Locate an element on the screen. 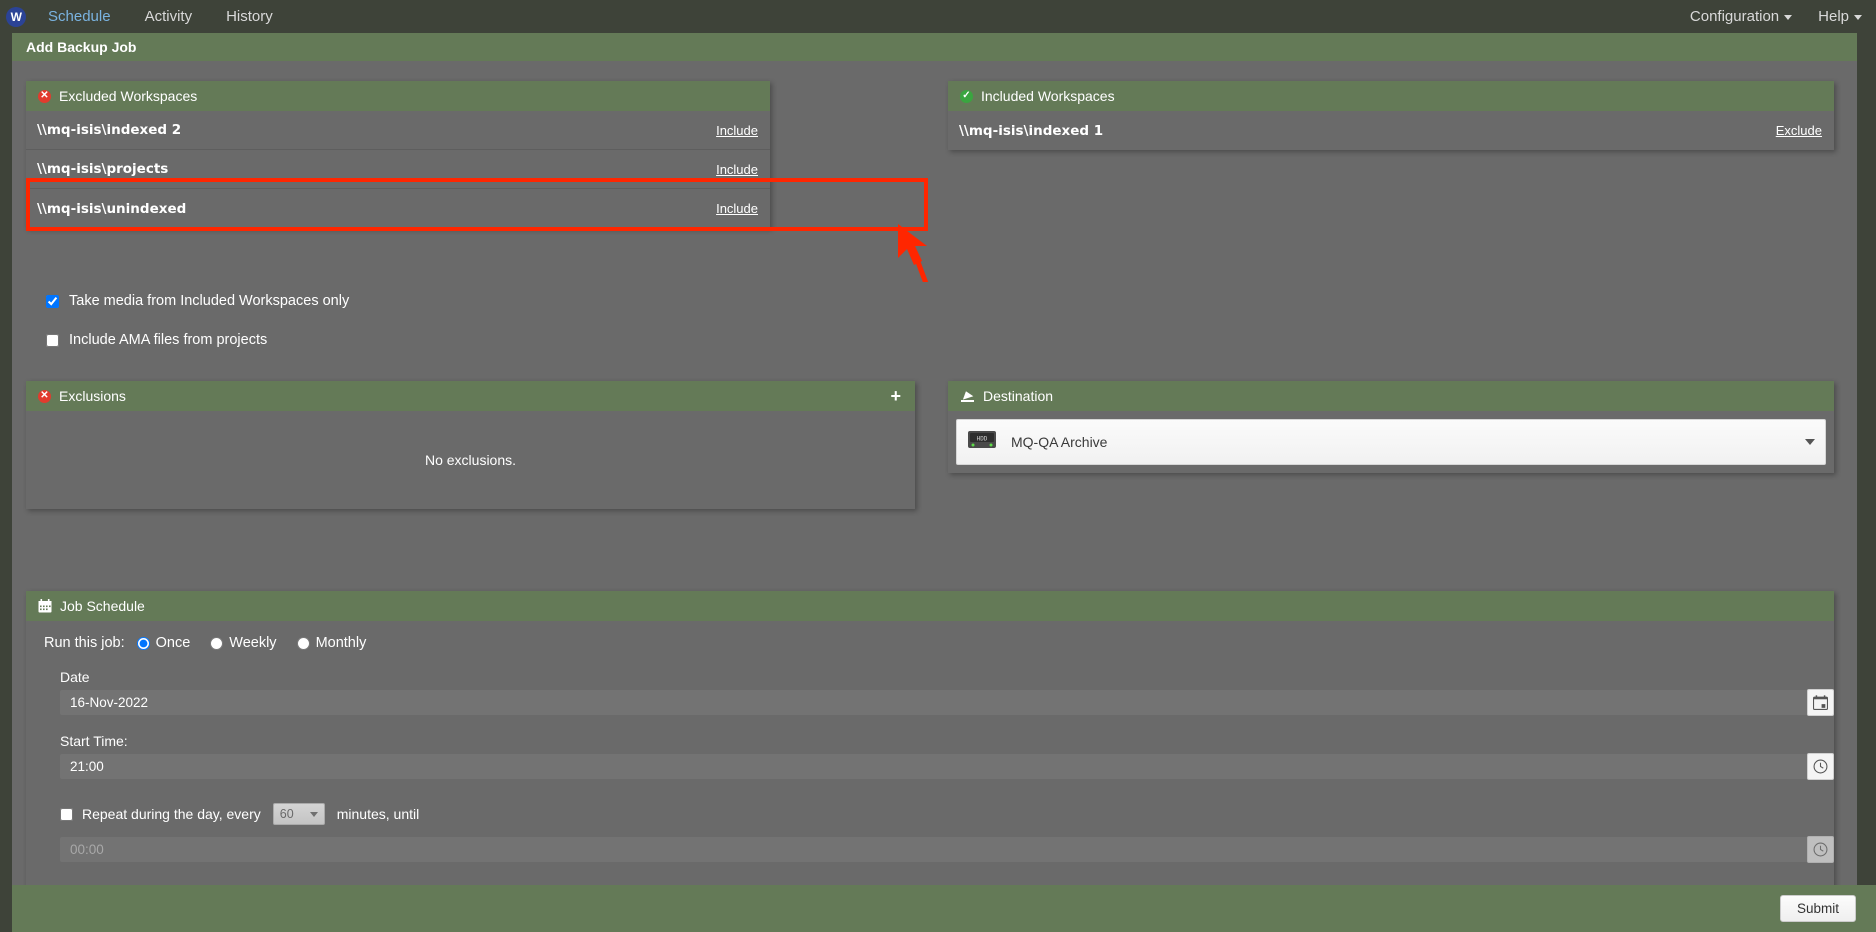  exclude-link: Exclude is located at coordinates (1799, 130).